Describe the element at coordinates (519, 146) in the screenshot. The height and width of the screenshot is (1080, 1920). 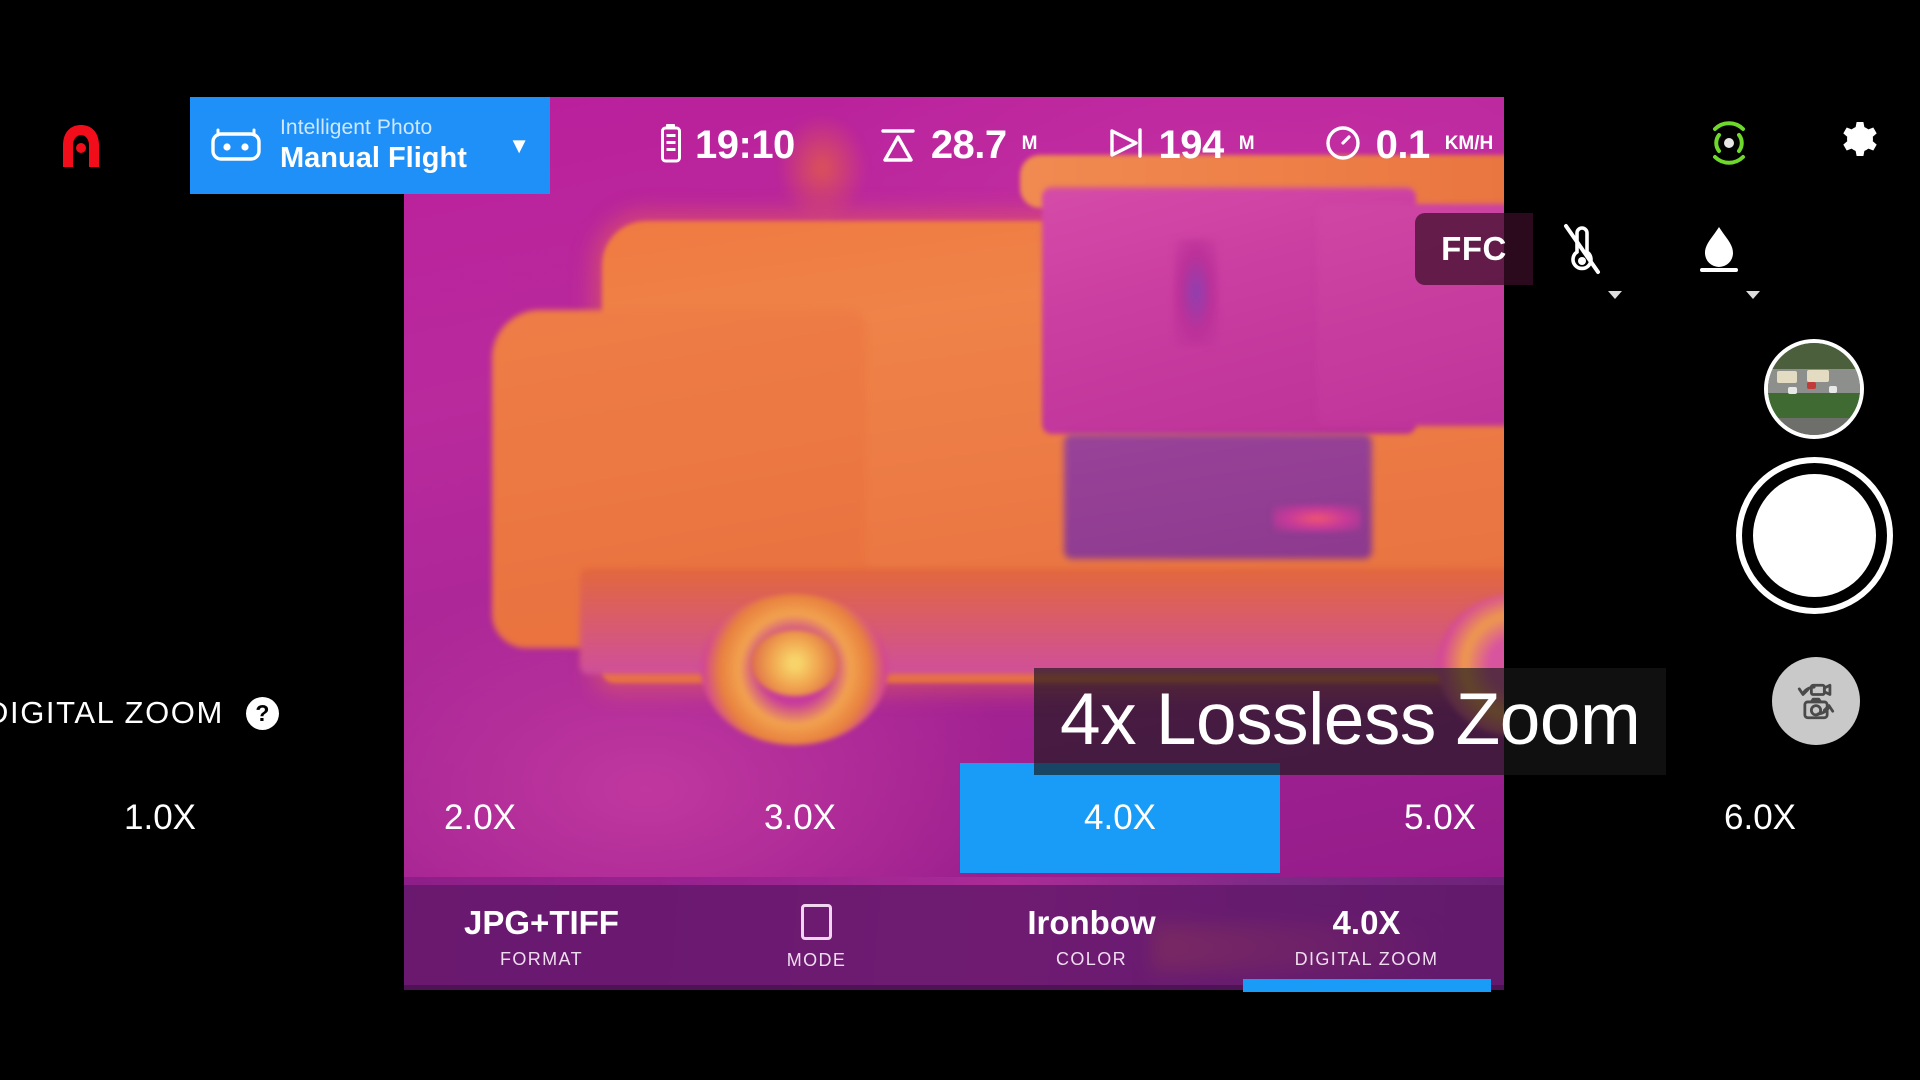
I see `chevron-down-icon: ▼` at that location.